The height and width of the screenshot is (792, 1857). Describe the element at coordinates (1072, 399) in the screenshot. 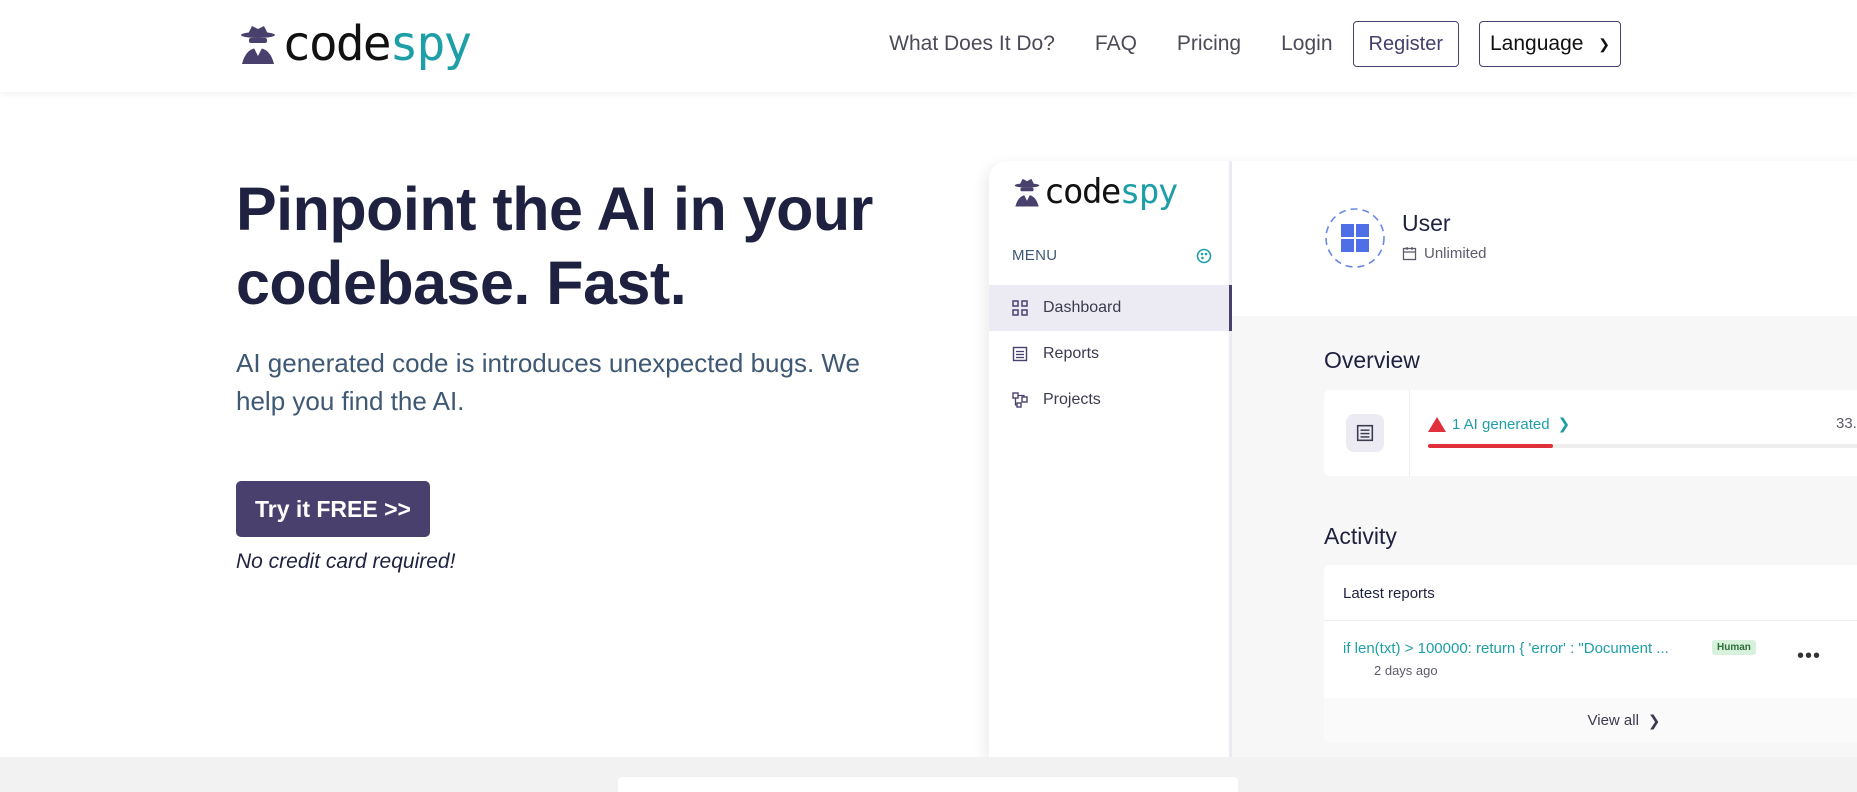

I see `sidebar-item-label: Projects` at that location.